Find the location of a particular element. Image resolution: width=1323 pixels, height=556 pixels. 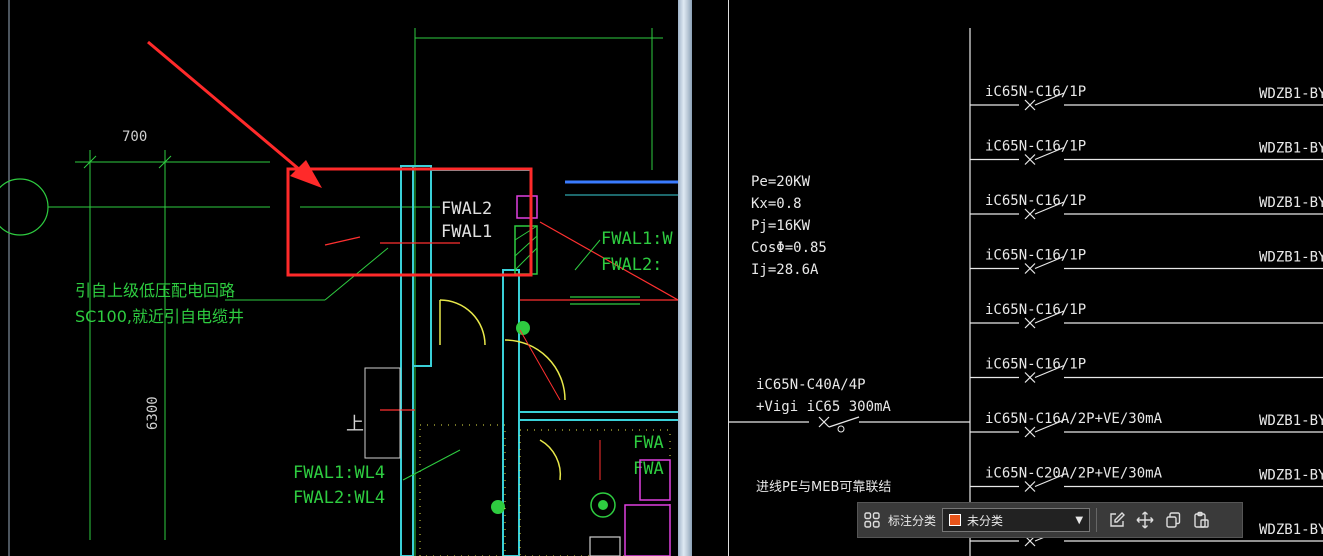

circuit-row: iC65N-C16A/2P+VE/30mA WDZB1-BY is located at coordinates (1146, 424).